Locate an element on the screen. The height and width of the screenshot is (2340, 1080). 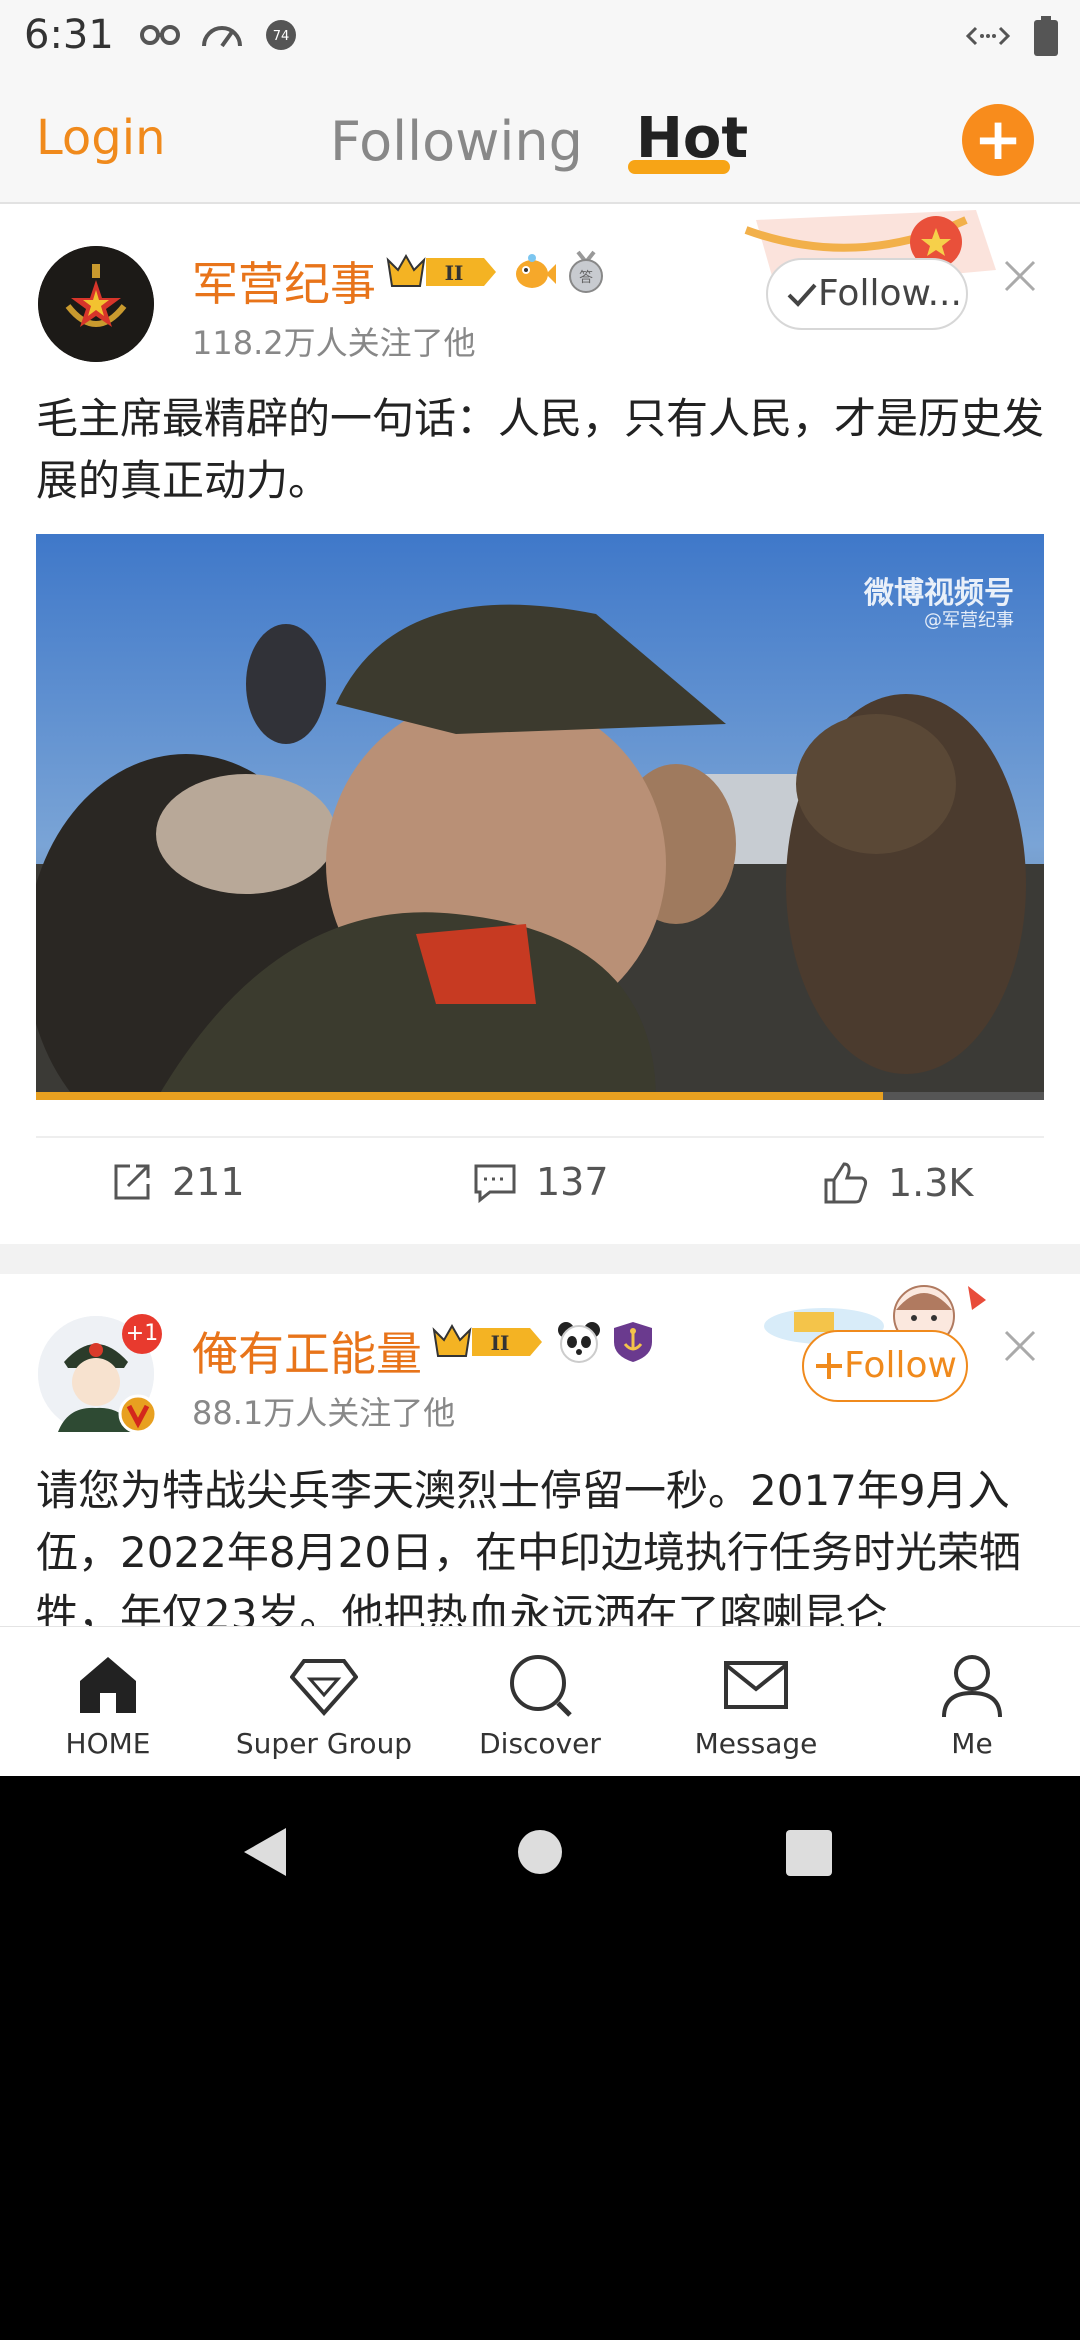
check-icon is located at coordinates (802, 295).